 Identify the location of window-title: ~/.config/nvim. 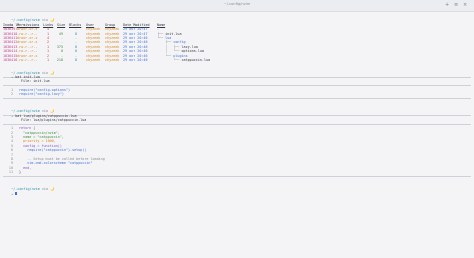
(237, 4).